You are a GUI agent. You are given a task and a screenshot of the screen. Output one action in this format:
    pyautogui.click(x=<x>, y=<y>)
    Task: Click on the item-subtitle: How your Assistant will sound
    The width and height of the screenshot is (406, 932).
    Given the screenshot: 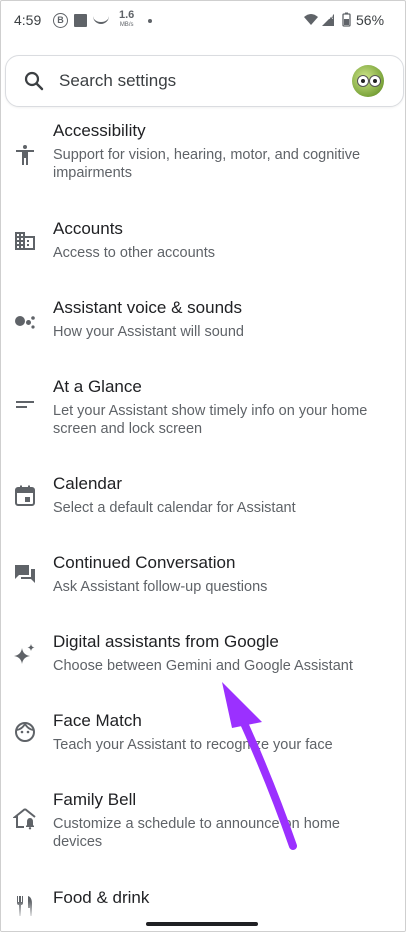 What is the action you would take?
    pyautogui.click(x=148, y=332)
    